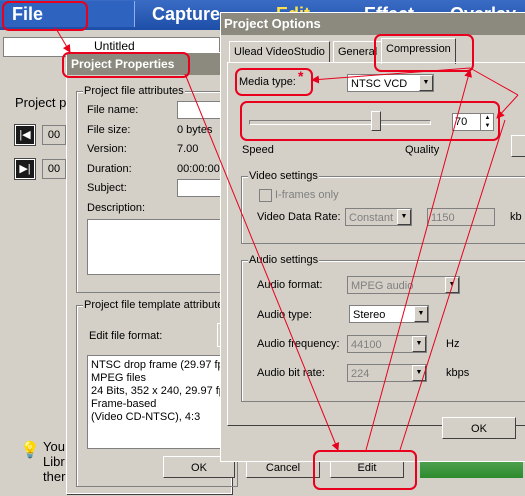  Describe the element at coordinates (391, 75) in the screenshot. I see `arrow-to-media-type` at that location.